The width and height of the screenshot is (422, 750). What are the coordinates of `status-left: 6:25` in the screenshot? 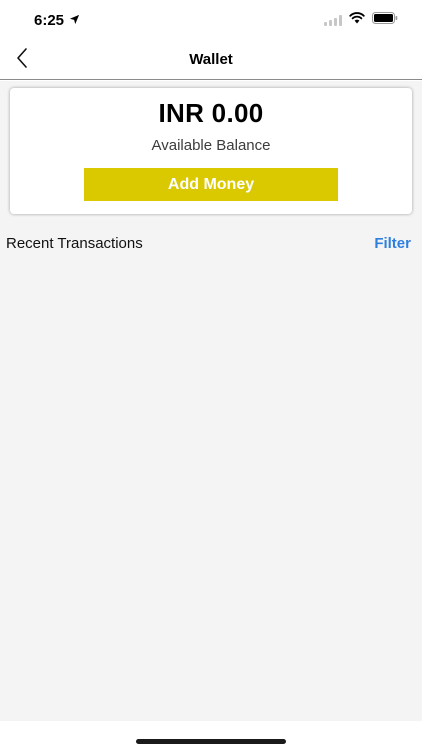 It's located at (57, 20).